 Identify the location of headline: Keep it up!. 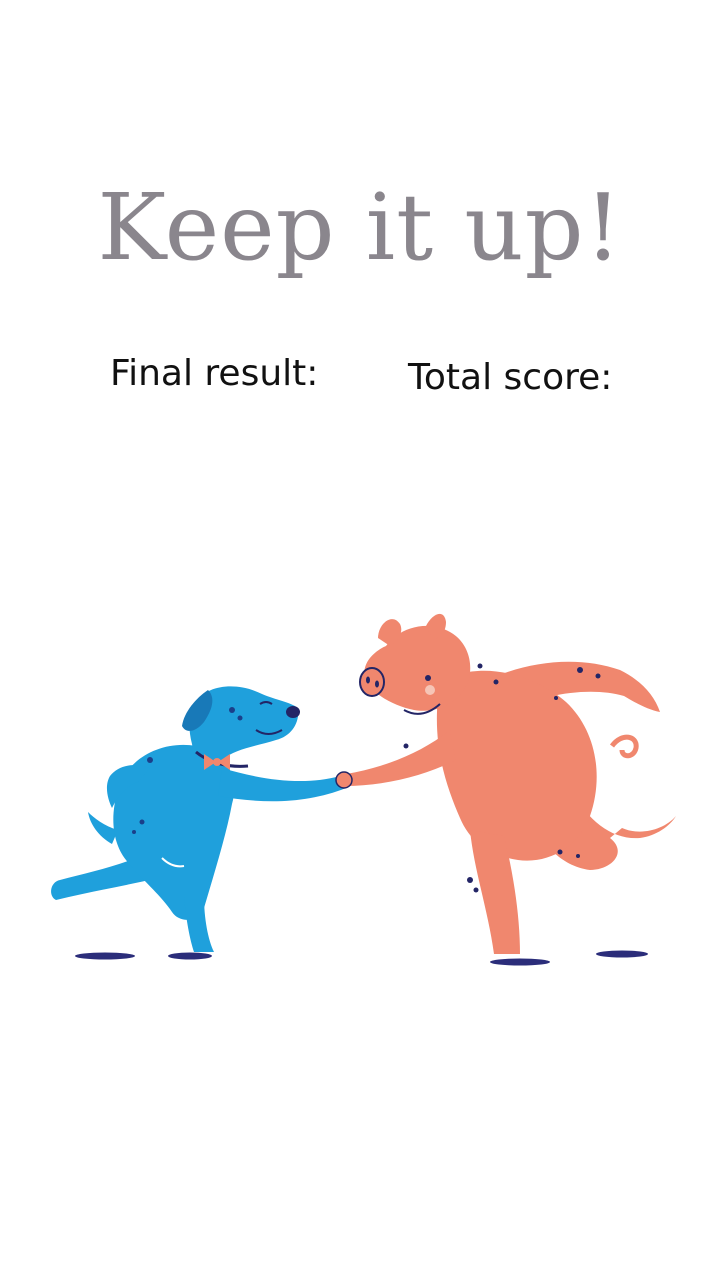
(360, 227).